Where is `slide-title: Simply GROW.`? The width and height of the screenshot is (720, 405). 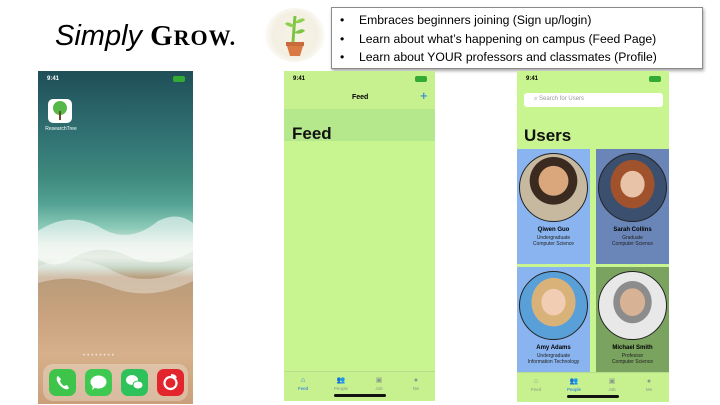 slide-title: Simply GROW. is located at coordinates (145, 36).